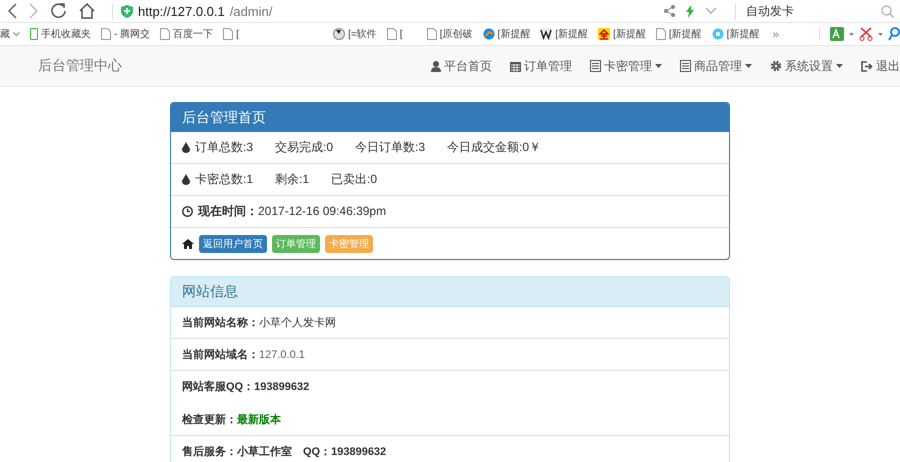 This screenshot has width=900, height=462. What do you see at coordinates (224, 147) in the screenshot?
I see `stat-text: 订单总数:3` at bounding box center [224, 147].